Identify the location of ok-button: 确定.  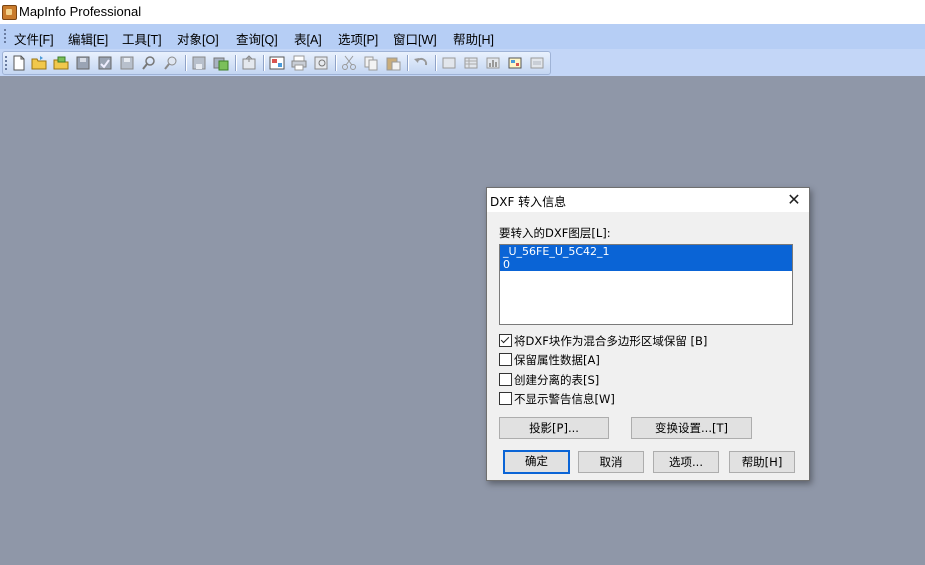
(536, 462).